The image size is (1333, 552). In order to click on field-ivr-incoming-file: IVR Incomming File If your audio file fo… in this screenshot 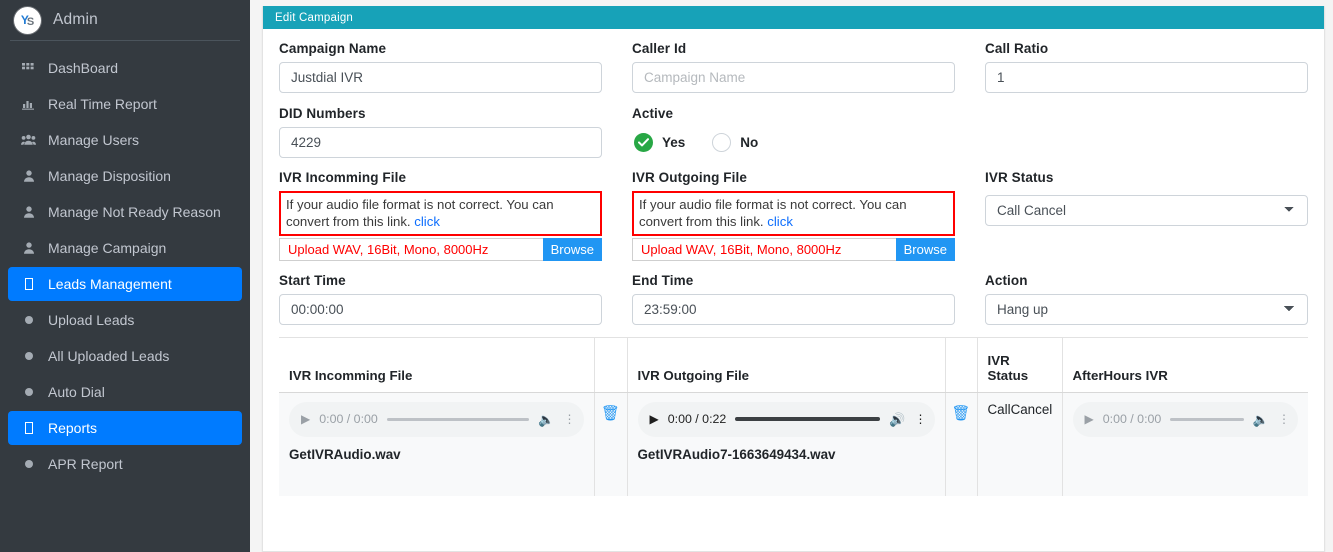, I will do `click(440, 215)`.